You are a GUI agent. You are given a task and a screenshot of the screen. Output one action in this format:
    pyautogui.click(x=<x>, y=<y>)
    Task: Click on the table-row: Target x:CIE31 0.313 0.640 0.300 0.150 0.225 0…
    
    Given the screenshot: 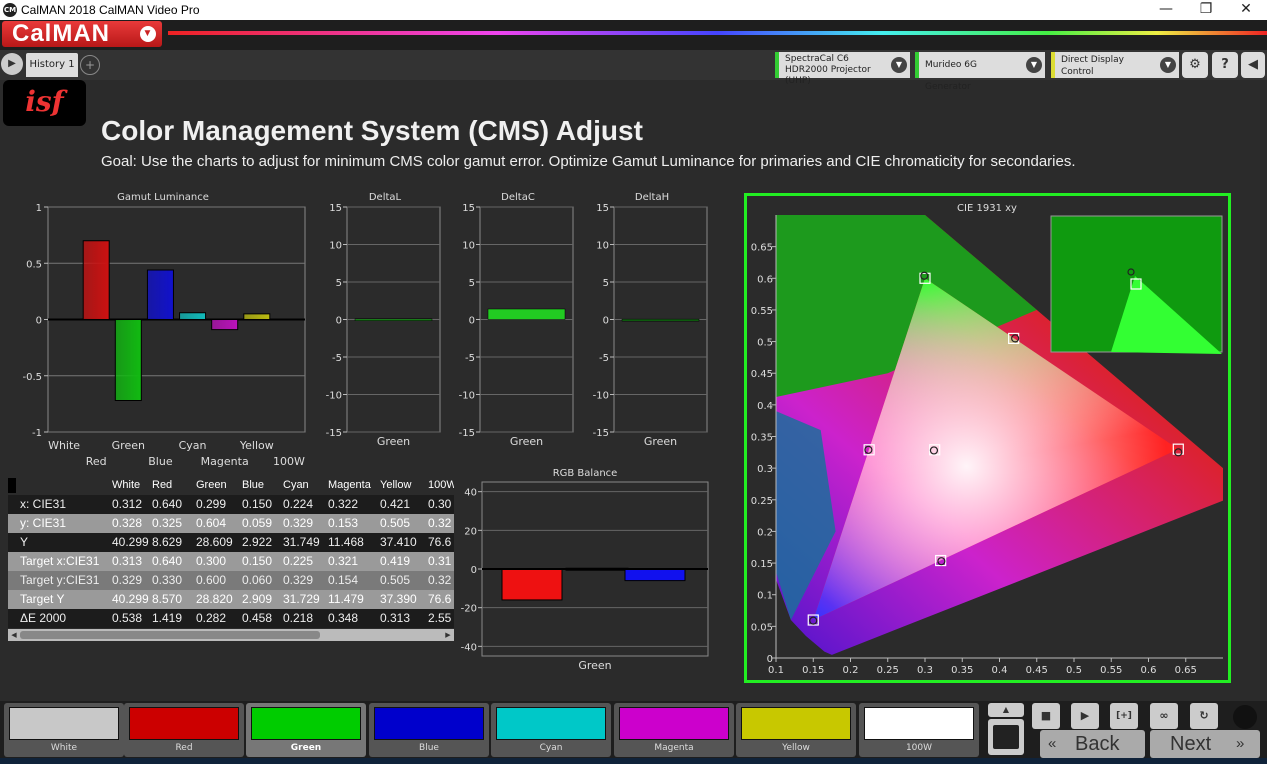 What is the action you would take?
    pyautogui.click(x=231, y=561)
    